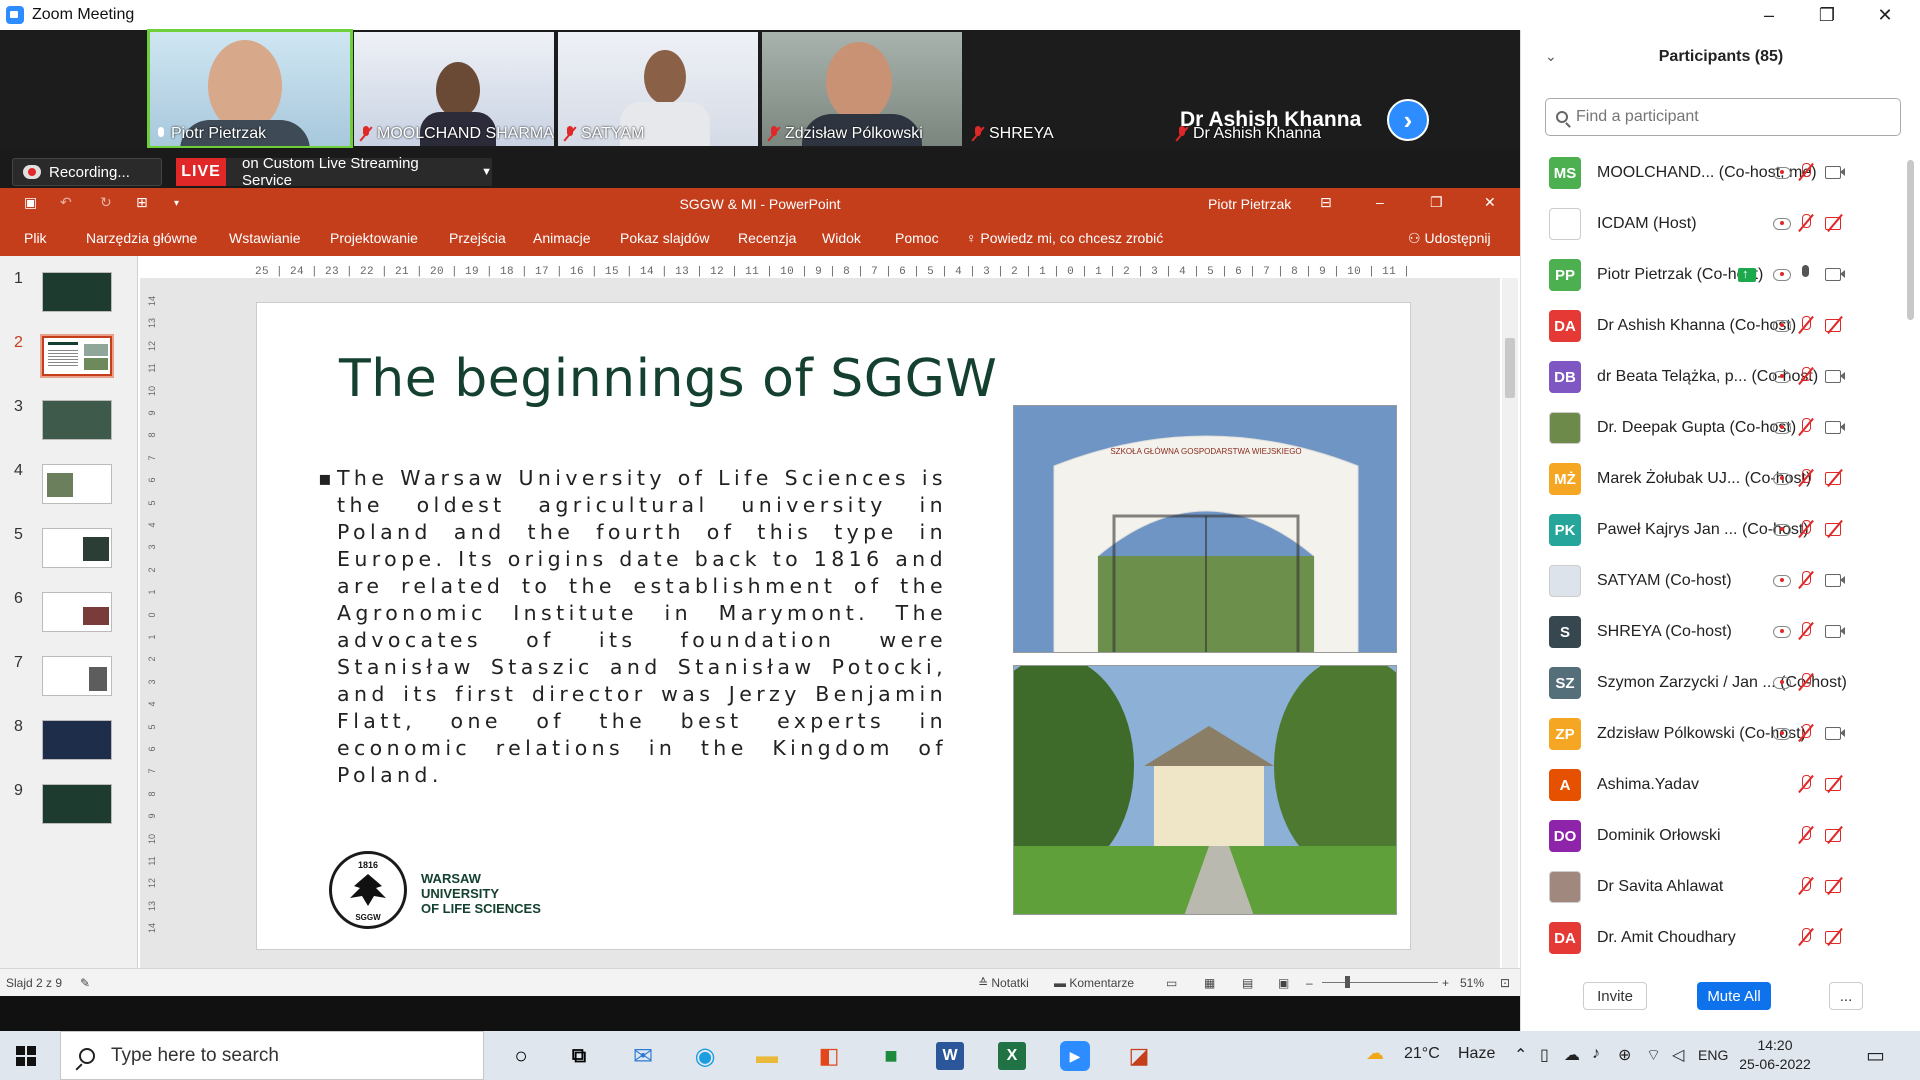  I want to click on slide-title: The beginnings of SGGW, so click(668, 379).